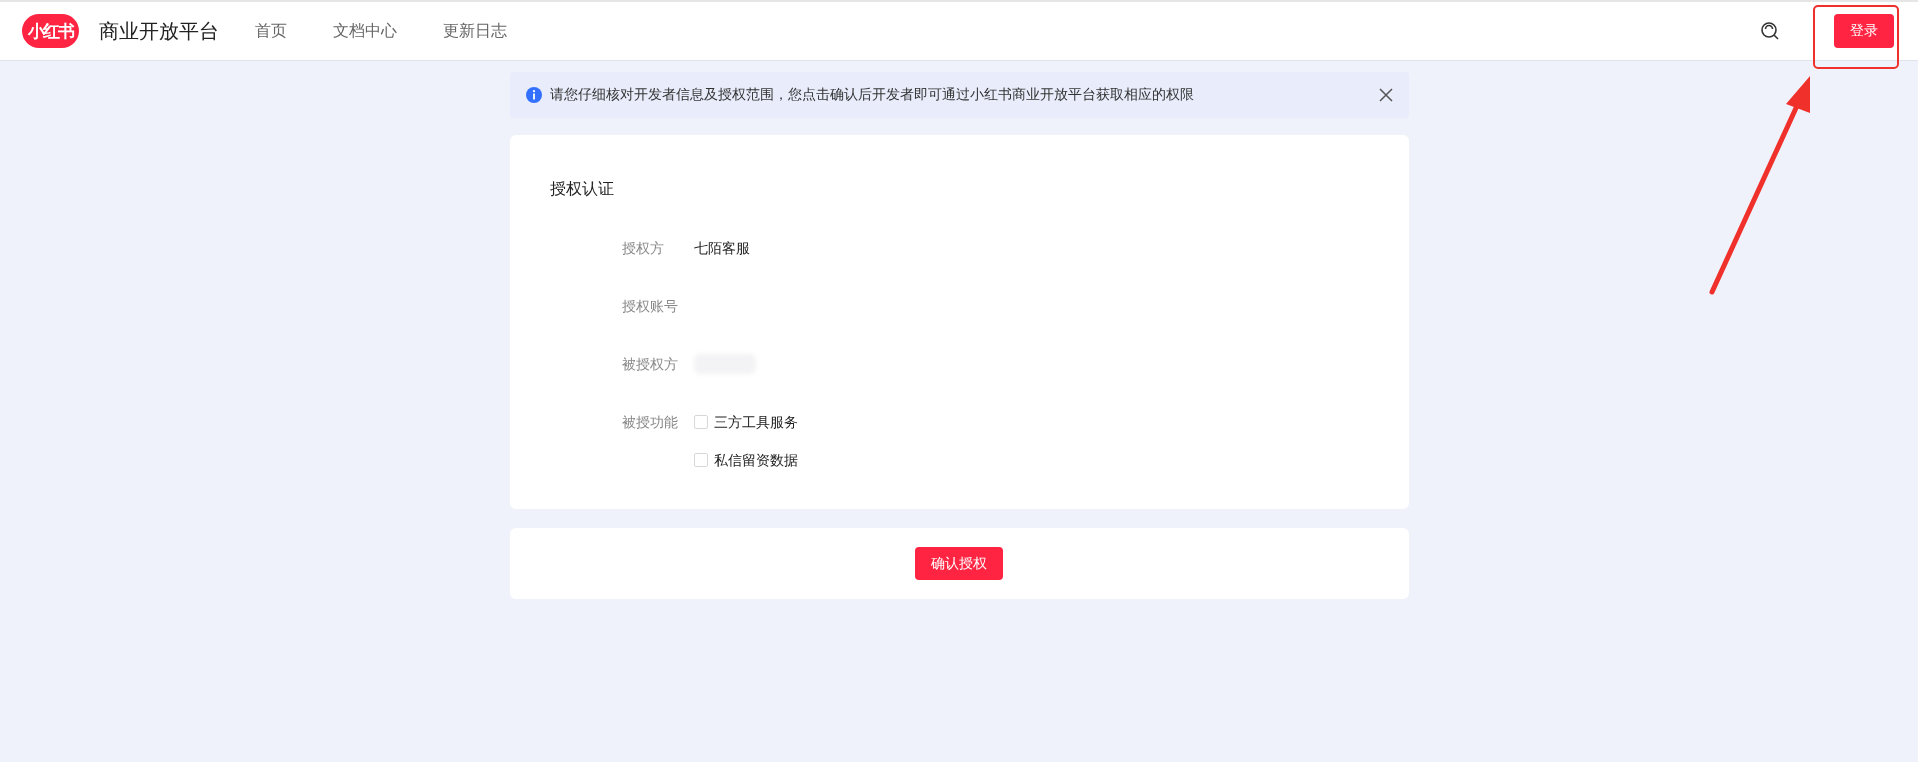  Describe the element at coordinates (475, 31) in the screenshot. I see `nav-link: 更新日志` at that location.